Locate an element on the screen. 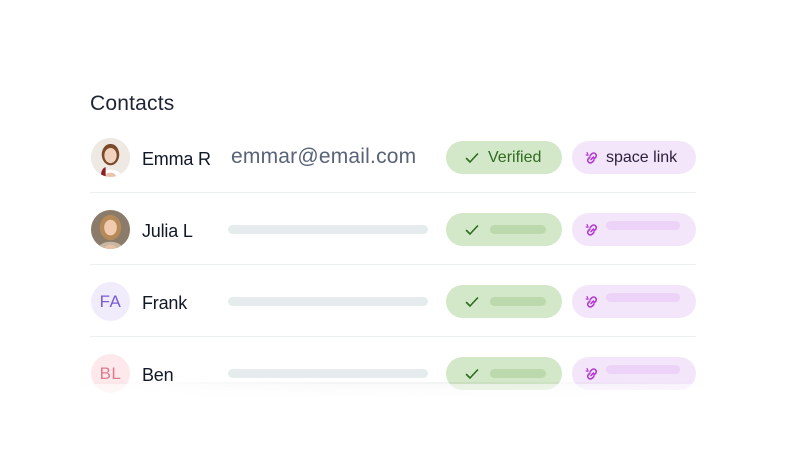  avatar-initials: FA is located at coordinates (110, 301).